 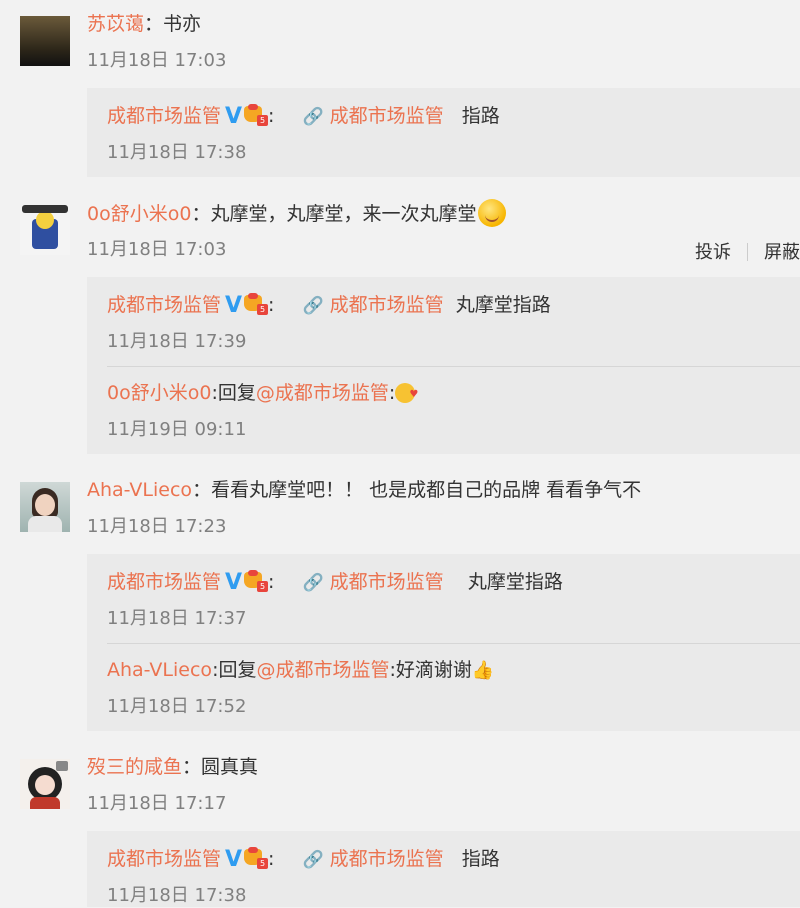 I want to click on username-link: 苏苡蔼, so click(x=115, y=24).